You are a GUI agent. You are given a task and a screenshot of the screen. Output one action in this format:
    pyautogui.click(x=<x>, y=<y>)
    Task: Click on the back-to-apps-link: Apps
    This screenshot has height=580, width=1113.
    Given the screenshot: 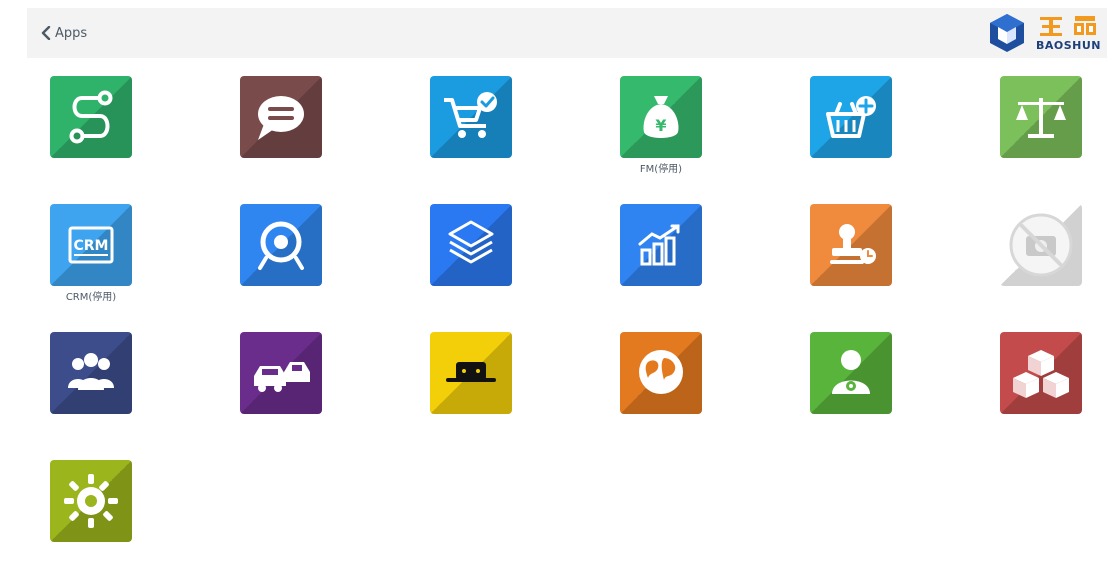 What is the action you would take?
    pyautogui.click(x=64, y=33)
    